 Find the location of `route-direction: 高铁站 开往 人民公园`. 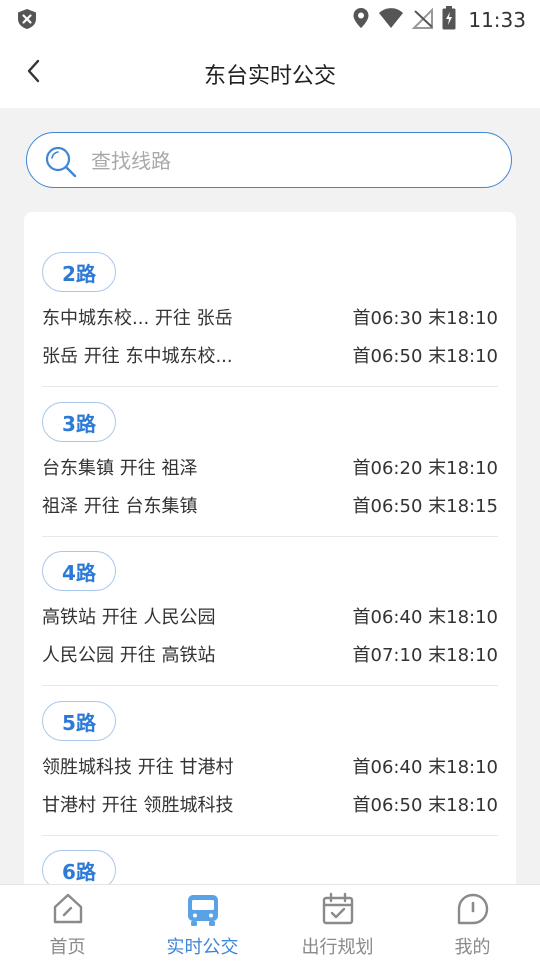

route-direction: 高铁站 开往 人民公园 is located at coordinates (129, 617).